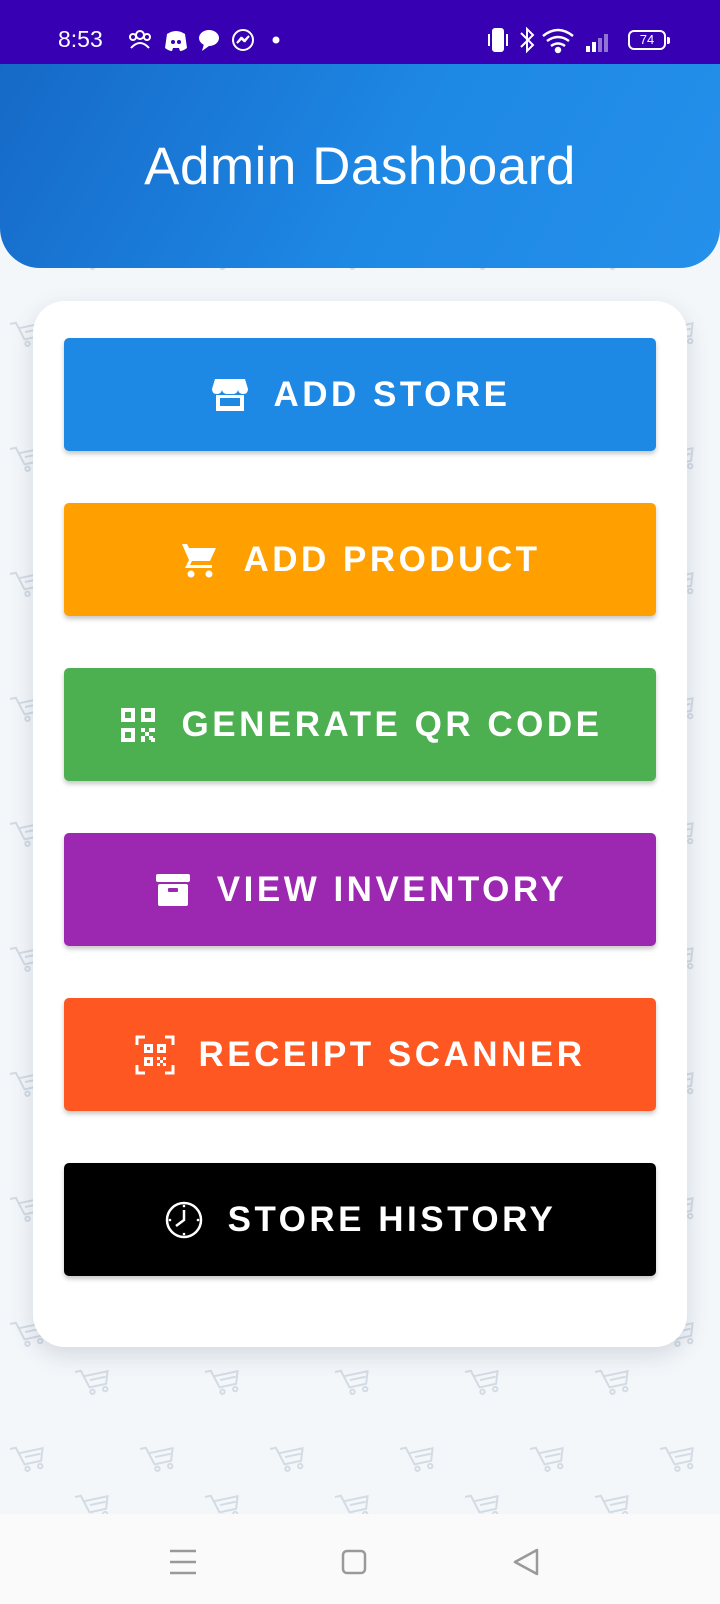 The image size is (720, 1604). I want to click on store-history-button: STORE HISTORY, so click(360, 1219).